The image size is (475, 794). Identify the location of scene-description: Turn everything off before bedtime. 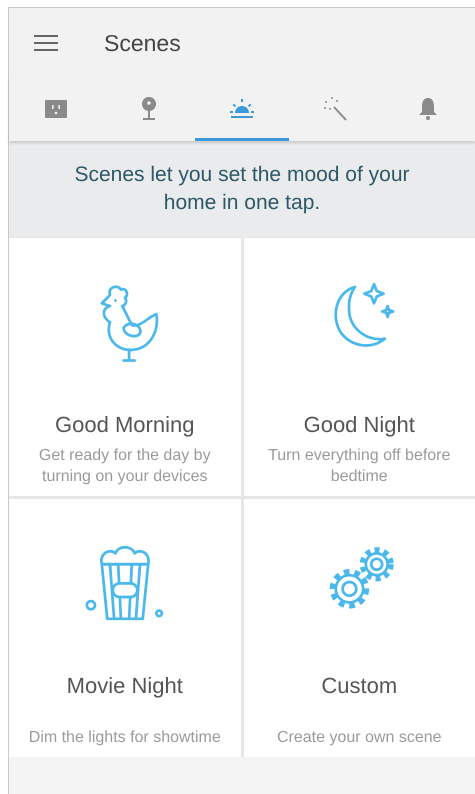
(359, 466).